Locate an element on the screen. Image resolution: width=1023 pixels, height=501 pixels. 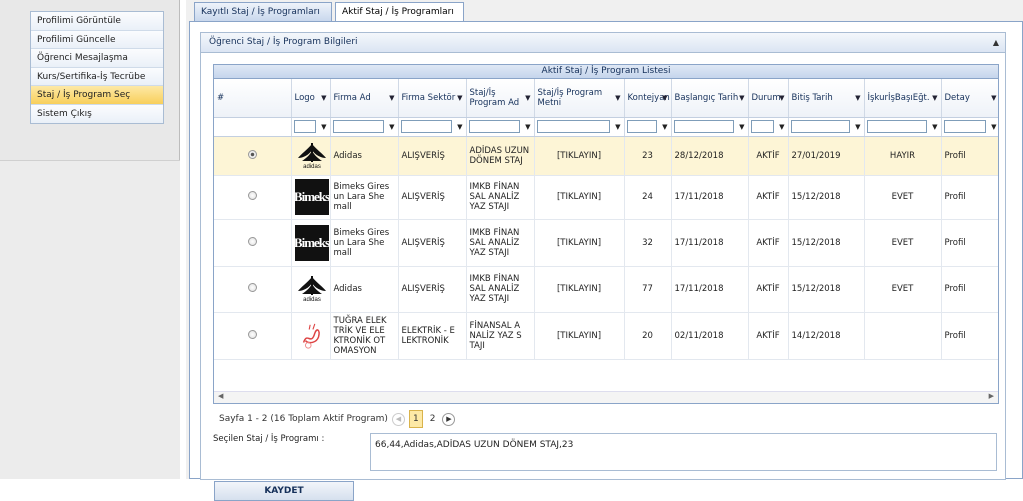
menu-item-4: Staj / İş Program Seç is located at coordinates (97, 95).